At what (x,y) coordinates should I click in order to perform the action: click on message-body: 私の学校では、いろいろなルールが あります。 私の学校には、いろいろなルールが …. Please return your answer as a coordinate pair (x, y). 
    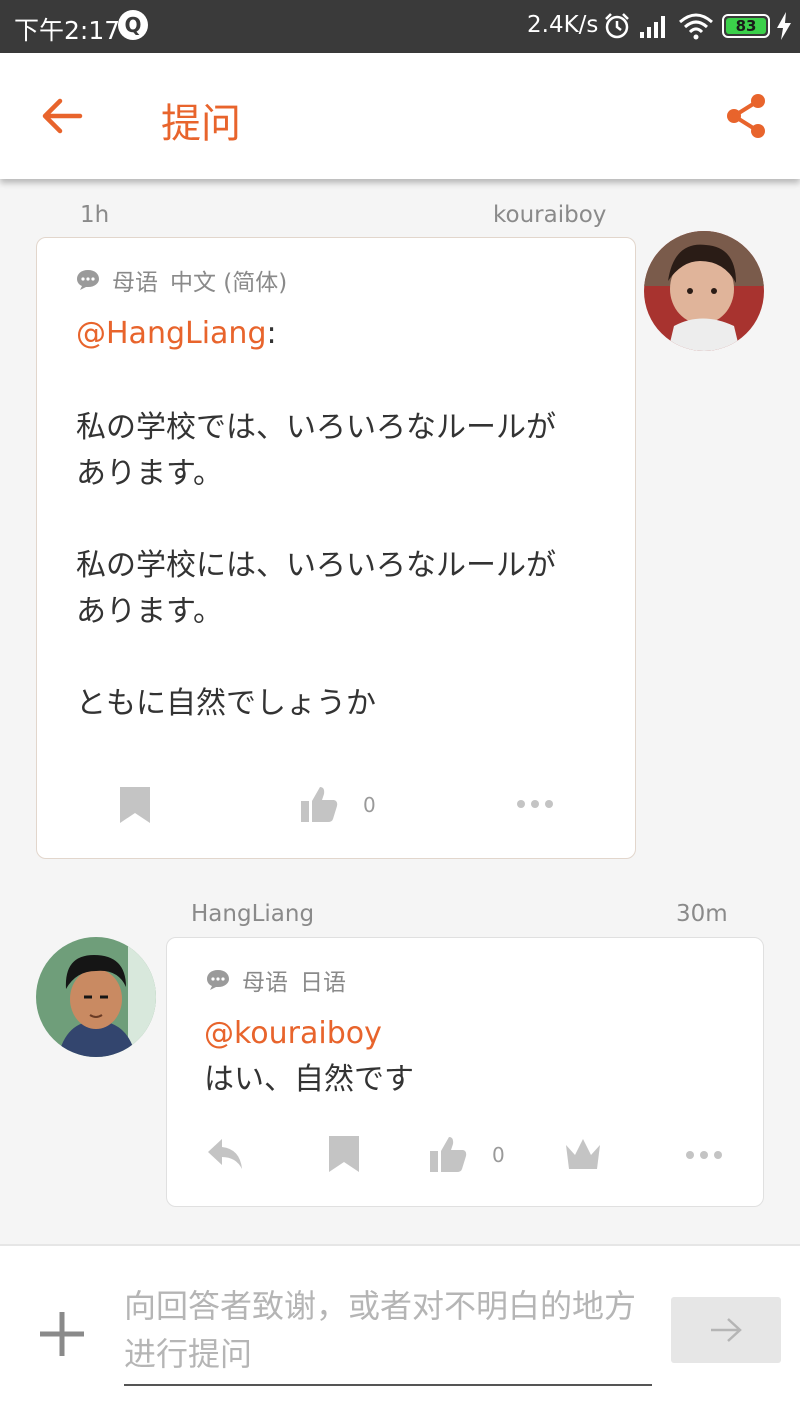
    Looking at the image, I should click on (316, 565).